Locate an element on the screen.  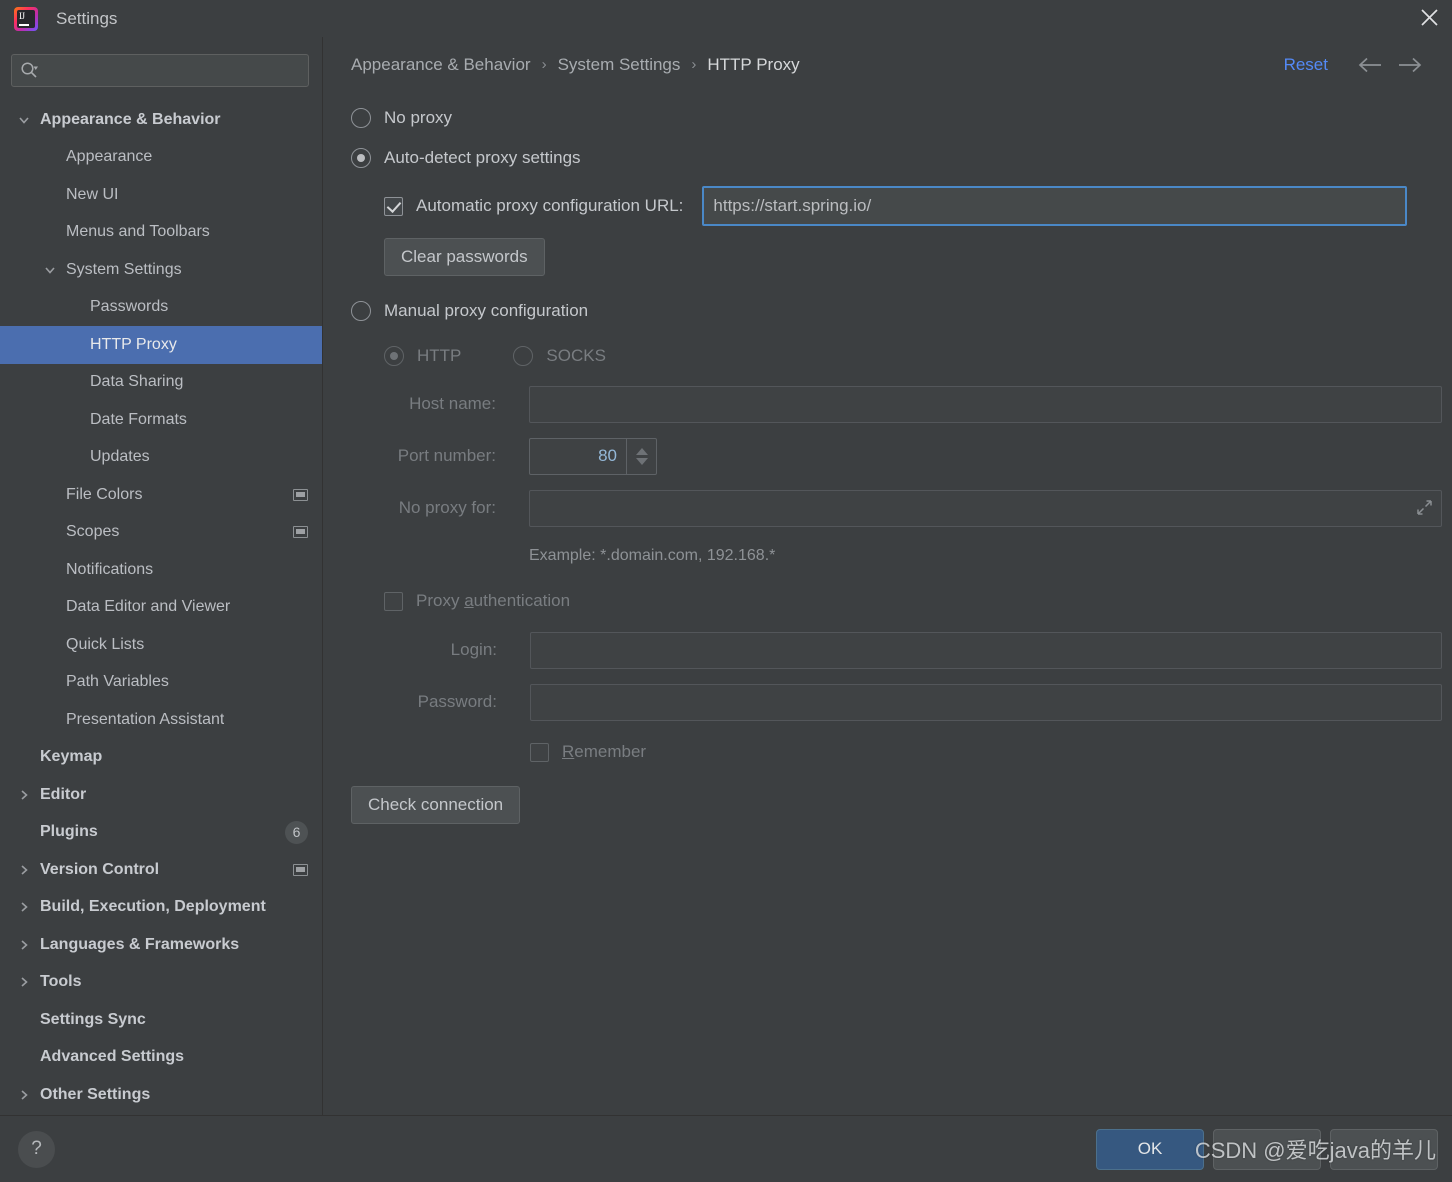
auto-detect-radio is located at coordinates (361, 158).